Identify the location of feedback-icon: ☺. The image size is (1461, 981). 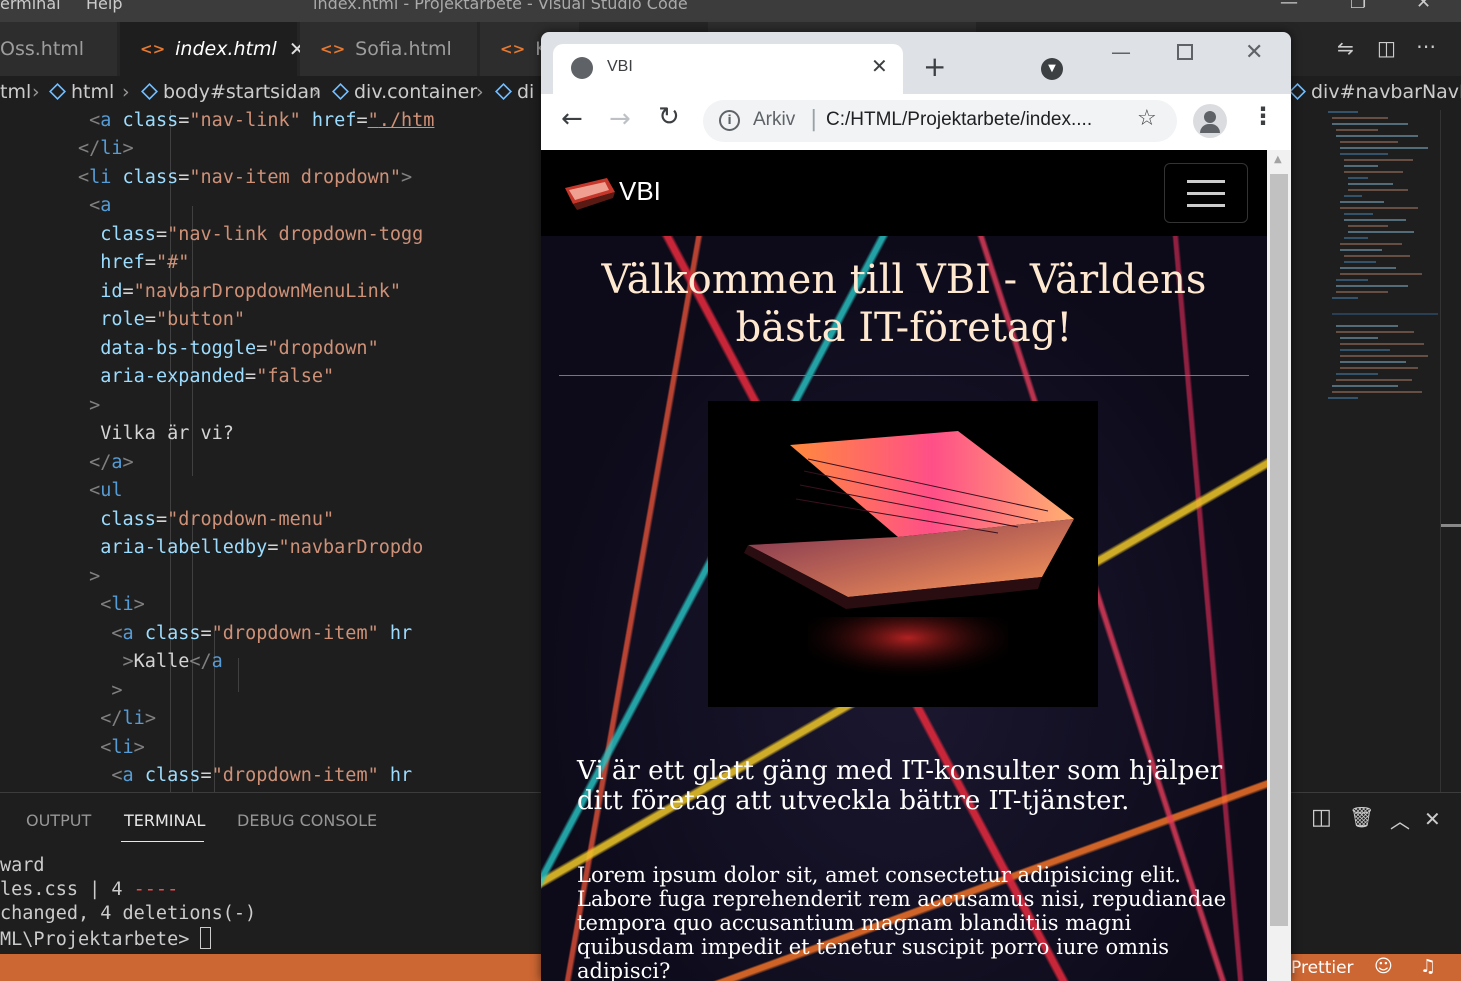
(1383, 966).